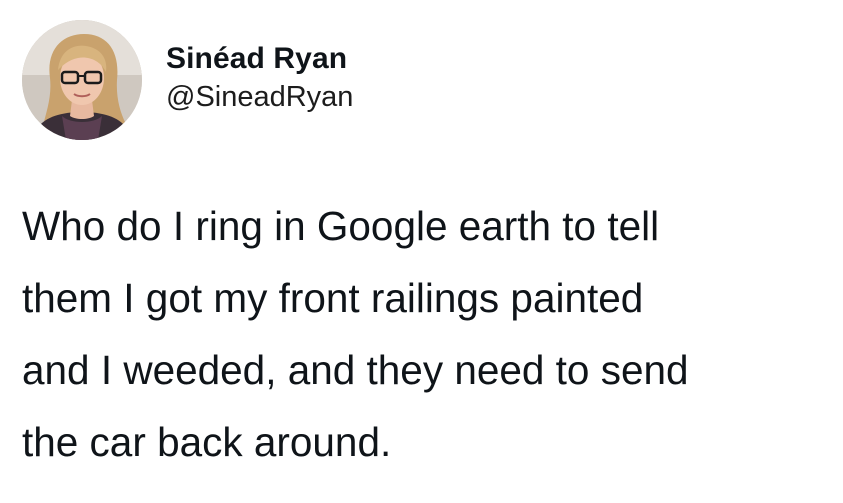 The width and height of the screenshot is (843, 503). I want to click on user-handle: @SineadRyan, so click(259, 97).